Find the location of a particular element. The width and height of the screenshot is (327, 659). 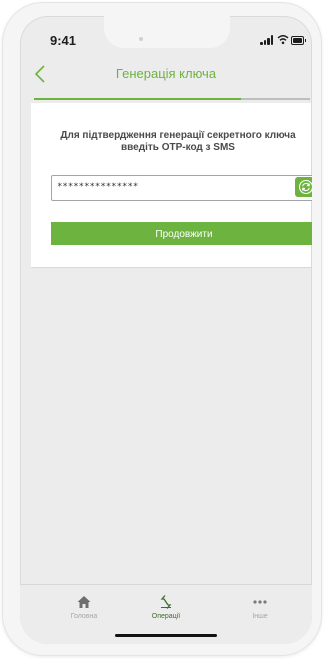

refresh-otp-button is located at coordinates (303, 187).